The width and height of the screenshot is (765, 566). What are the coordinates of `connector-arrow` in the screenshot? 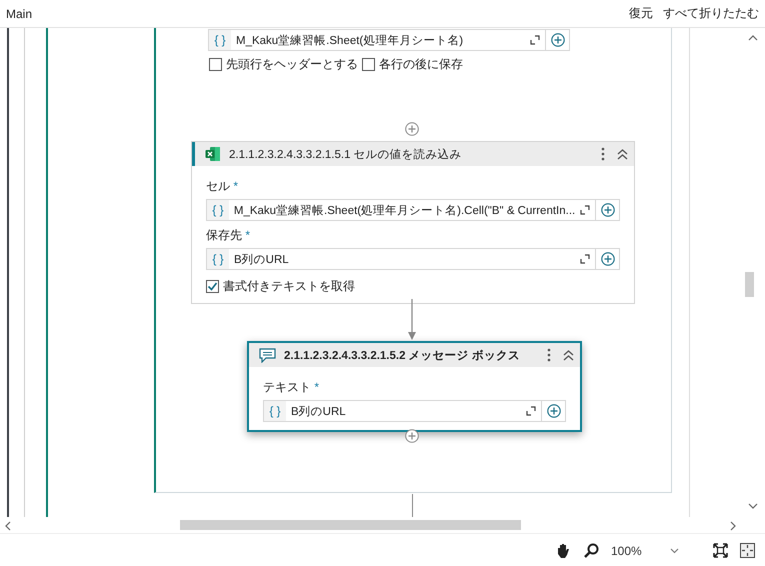 It's located at (412, 320).